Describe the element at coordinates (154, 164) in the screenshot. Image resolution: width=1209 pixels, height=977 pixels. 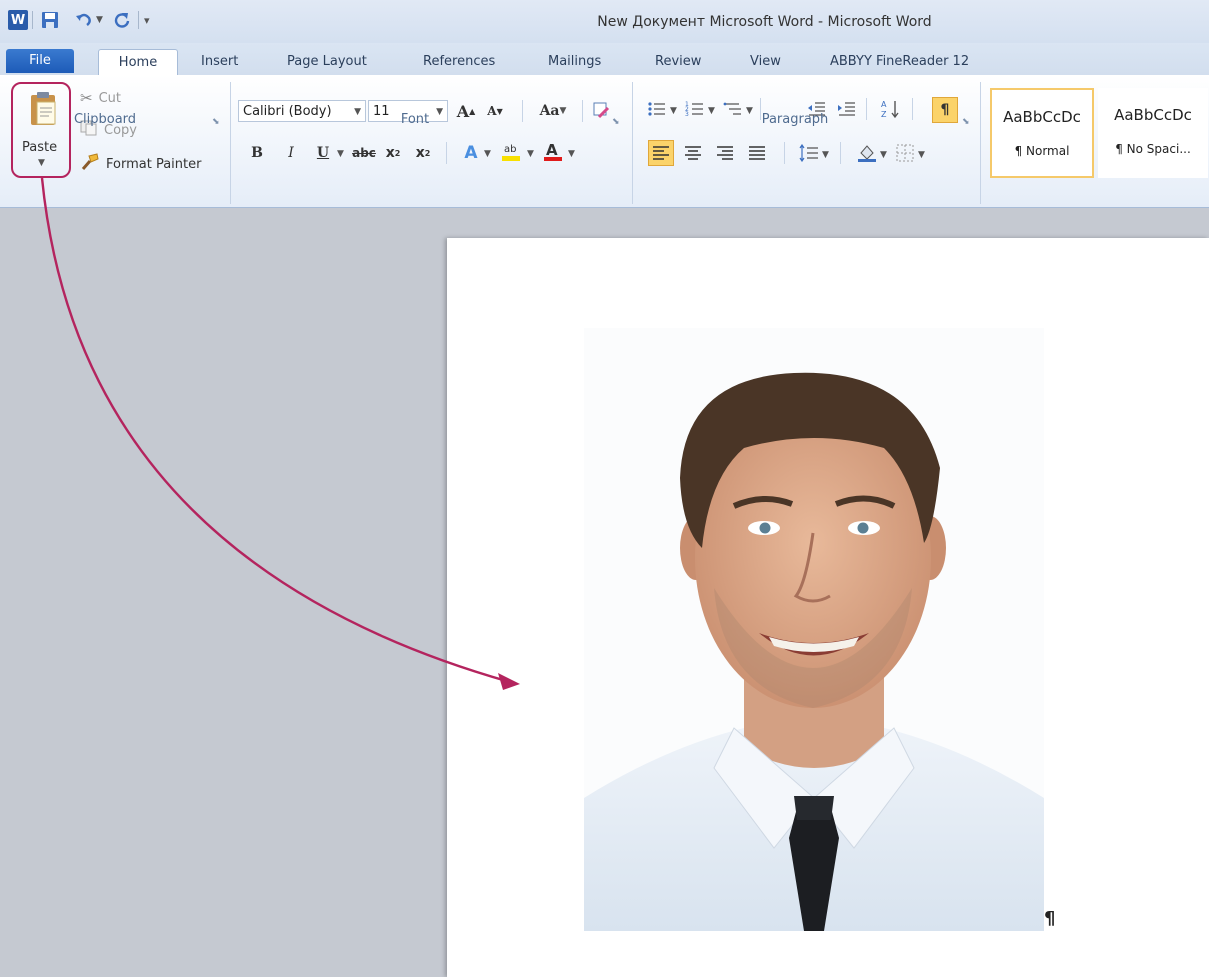
I see `format-painter-label: Format Painter` at that location.